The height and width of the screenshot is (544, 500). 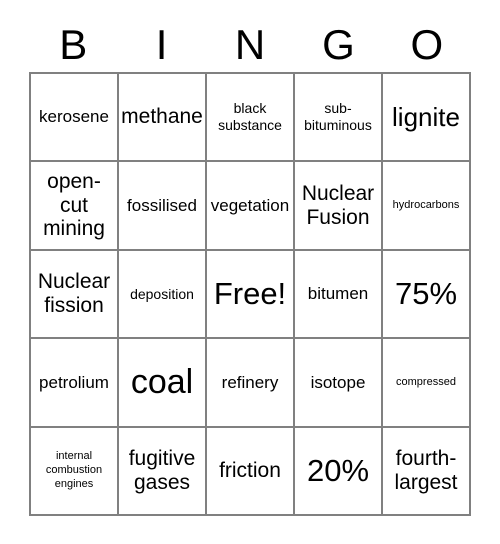 I want to click on bingo-cell: Nuclear Fusion, so click(x=339, y=206).